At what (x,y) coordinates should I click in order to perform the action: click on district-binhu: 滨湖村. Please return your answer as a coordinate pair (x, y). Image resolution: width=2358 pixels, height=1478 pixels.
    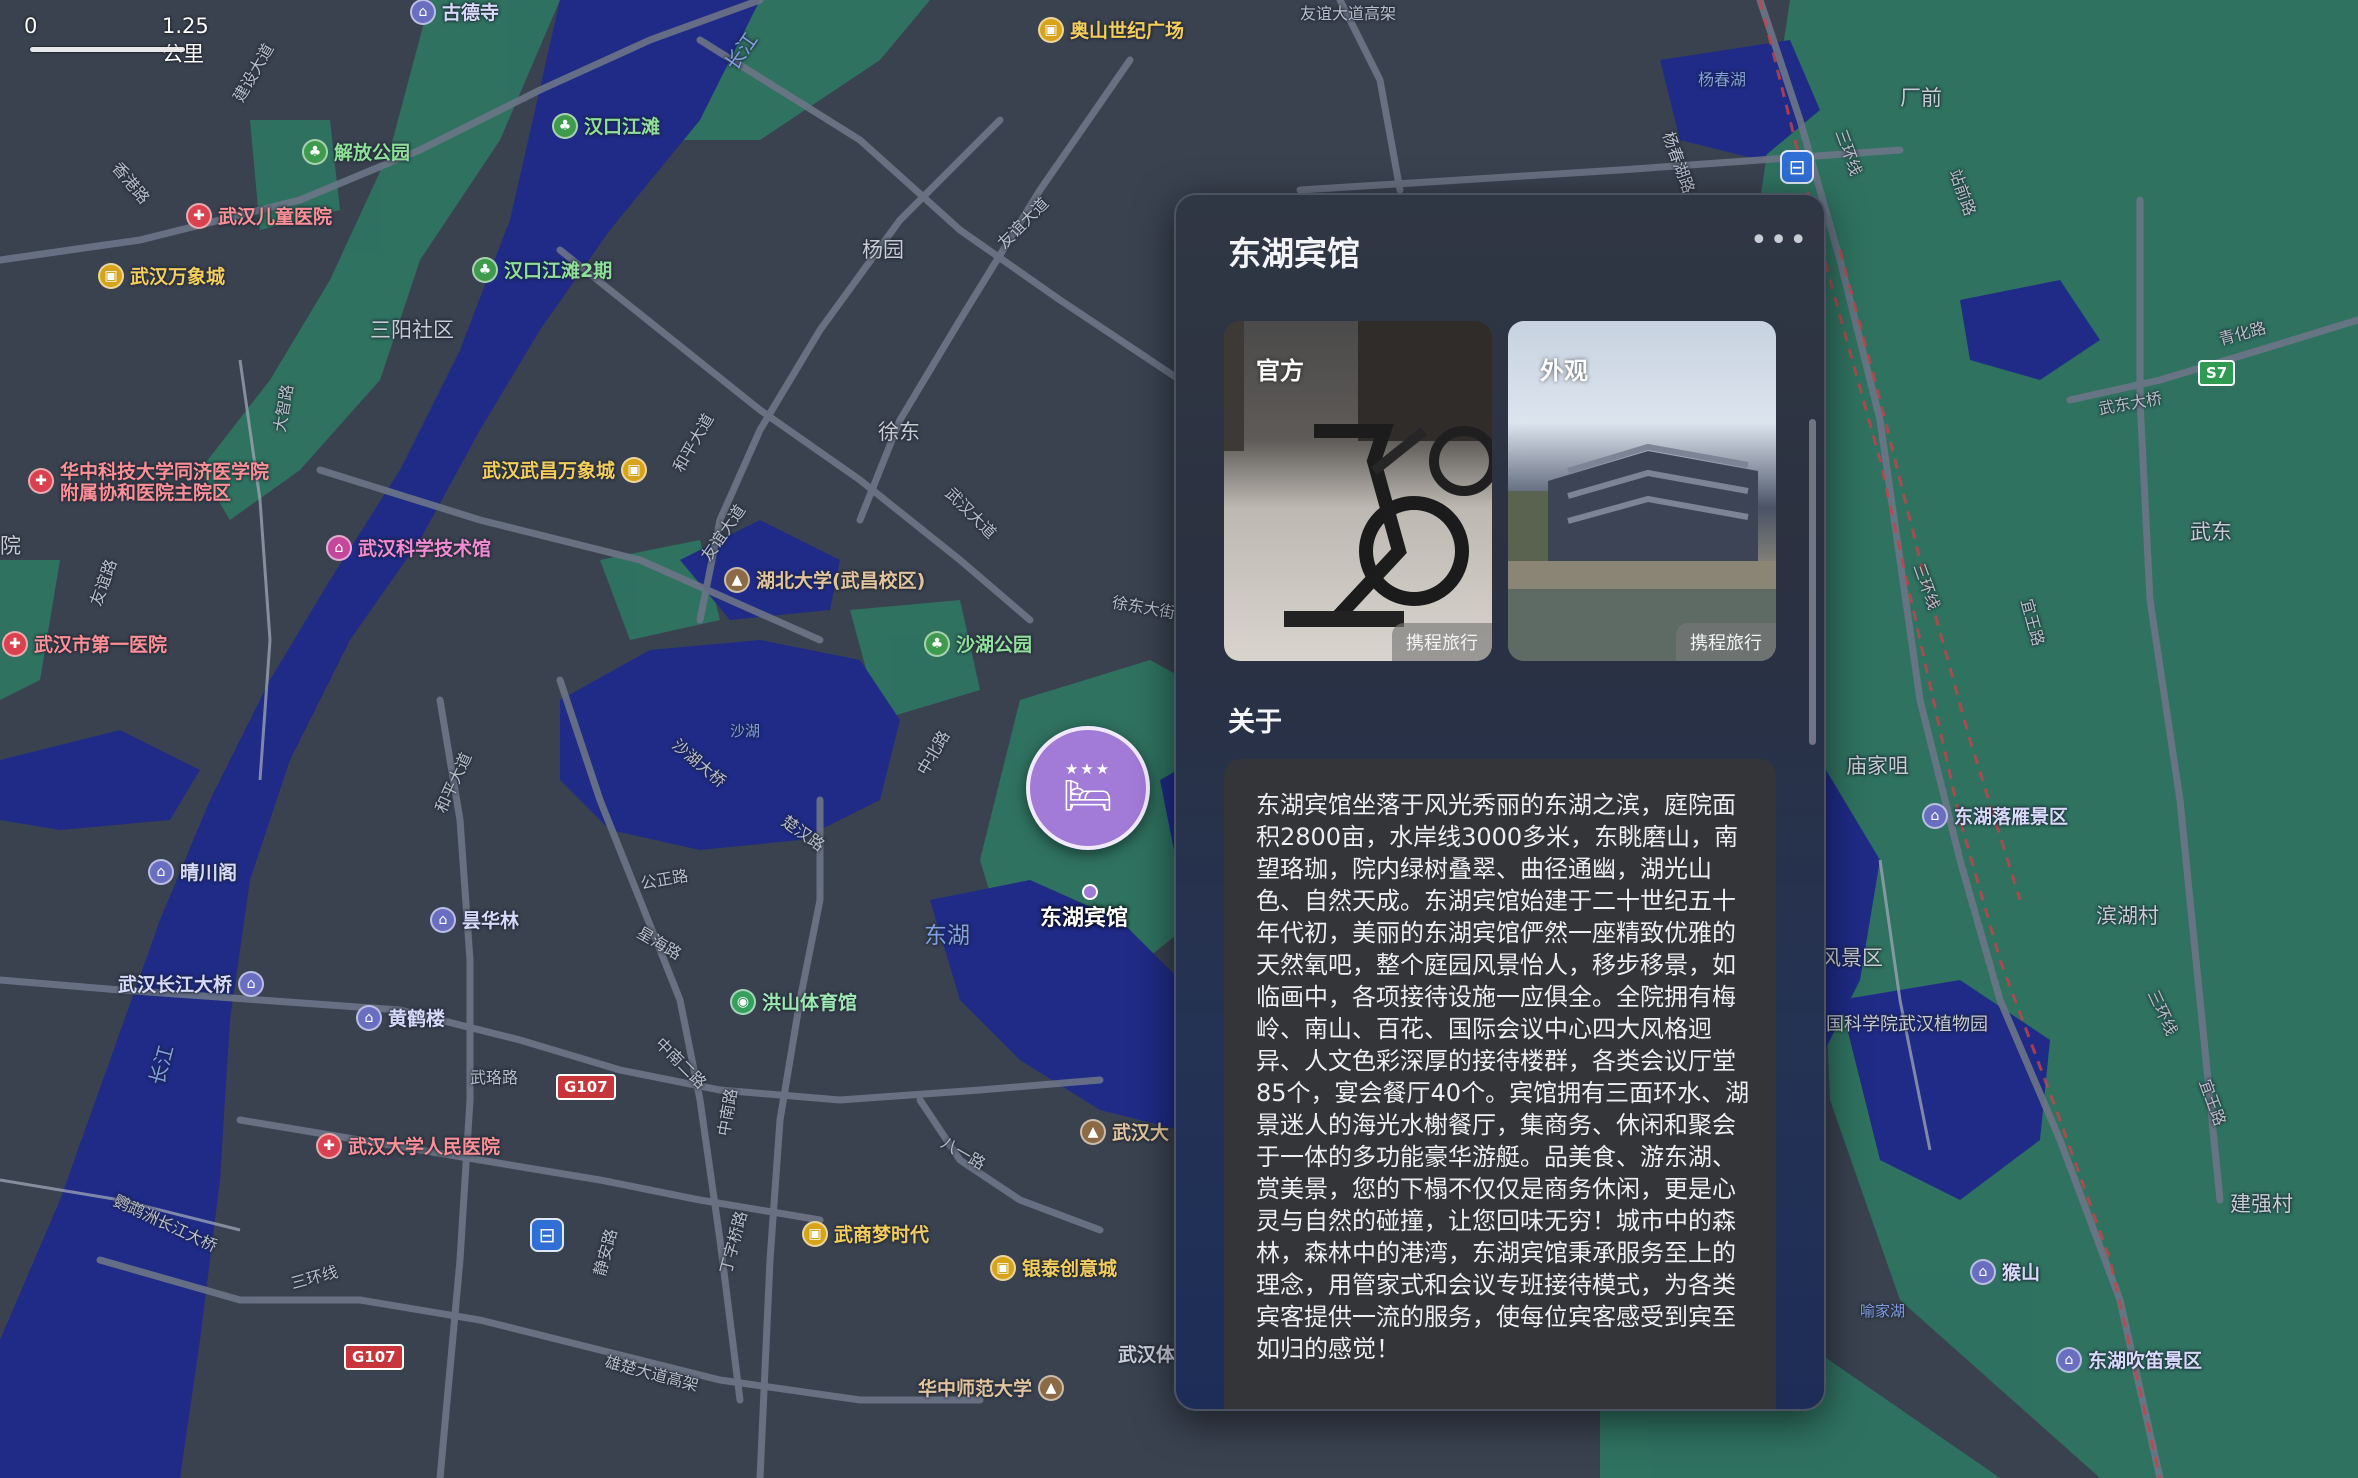
    Looking at the image, I should click on (2127, 916).